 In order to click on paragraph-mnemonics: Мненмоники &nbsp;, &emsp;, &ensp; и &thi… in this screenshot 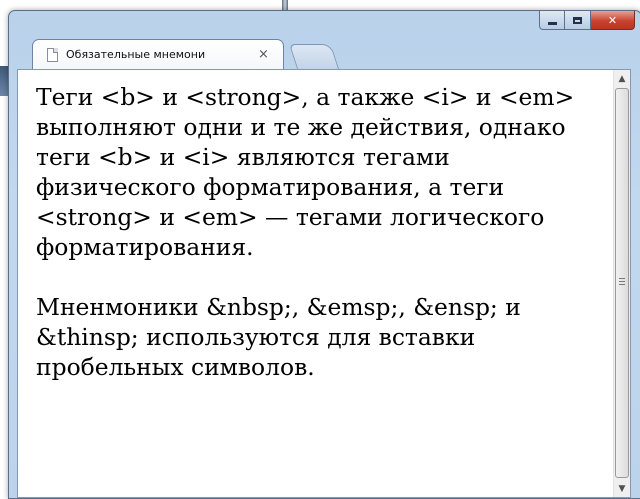, I will do `click(278, 337)`.